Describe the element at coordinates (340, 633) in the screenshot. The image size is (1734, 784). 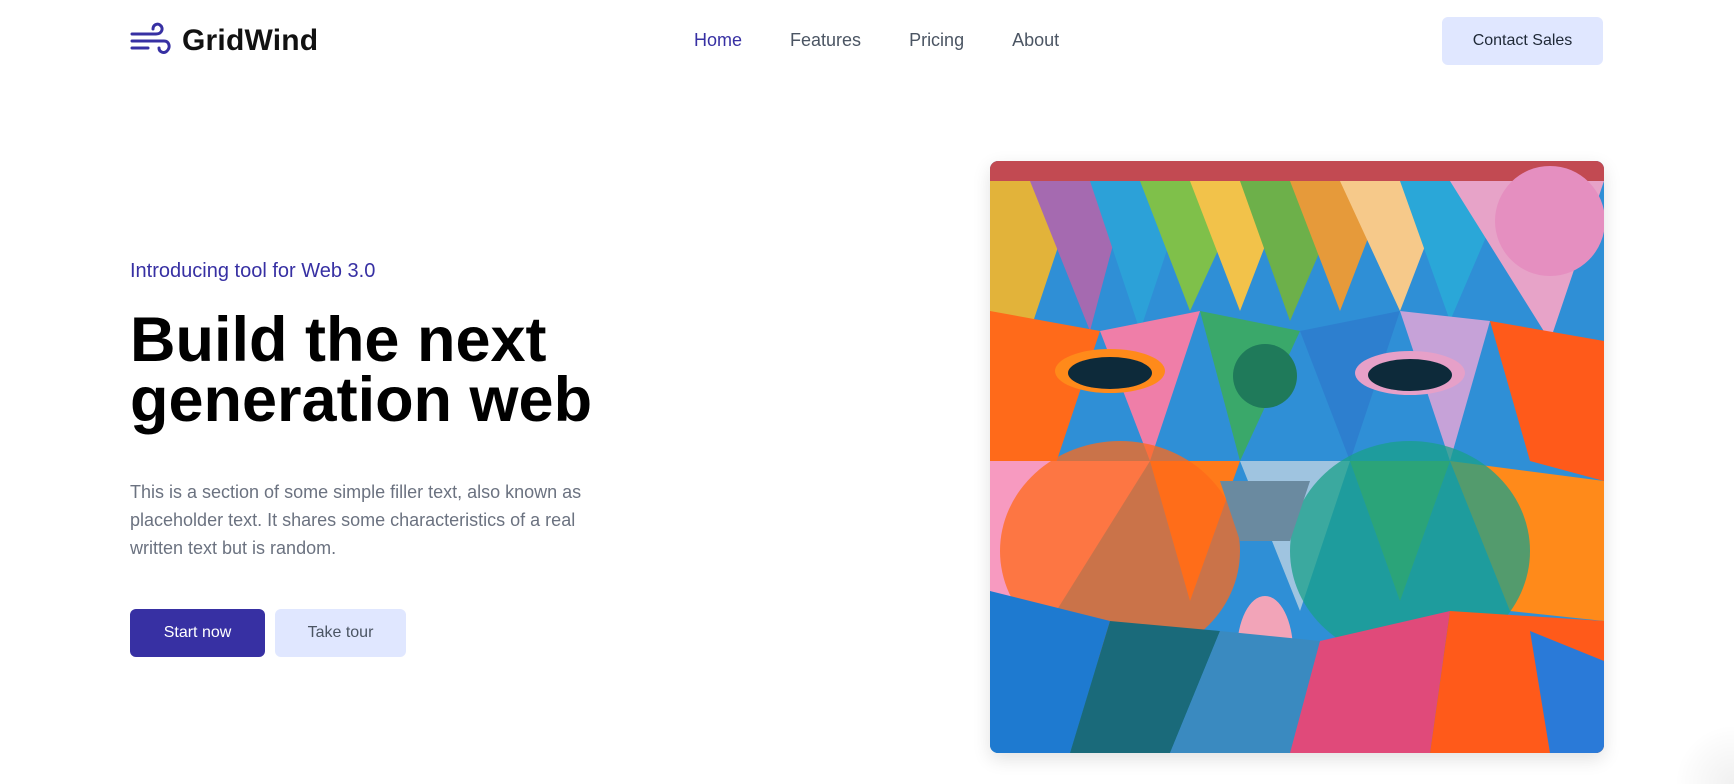
I see `take-tour-button: Take tour` at that location.